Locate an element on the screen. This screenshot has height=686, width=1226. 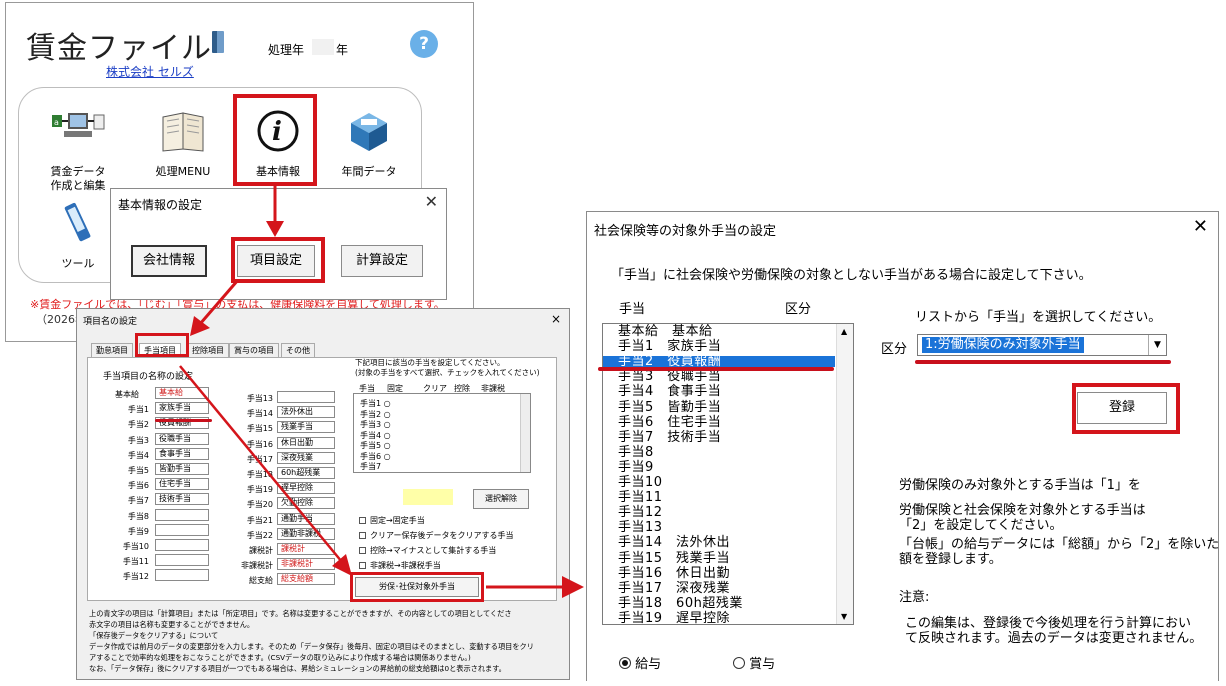
kubun-underline is located at coordinates (1043, 362).